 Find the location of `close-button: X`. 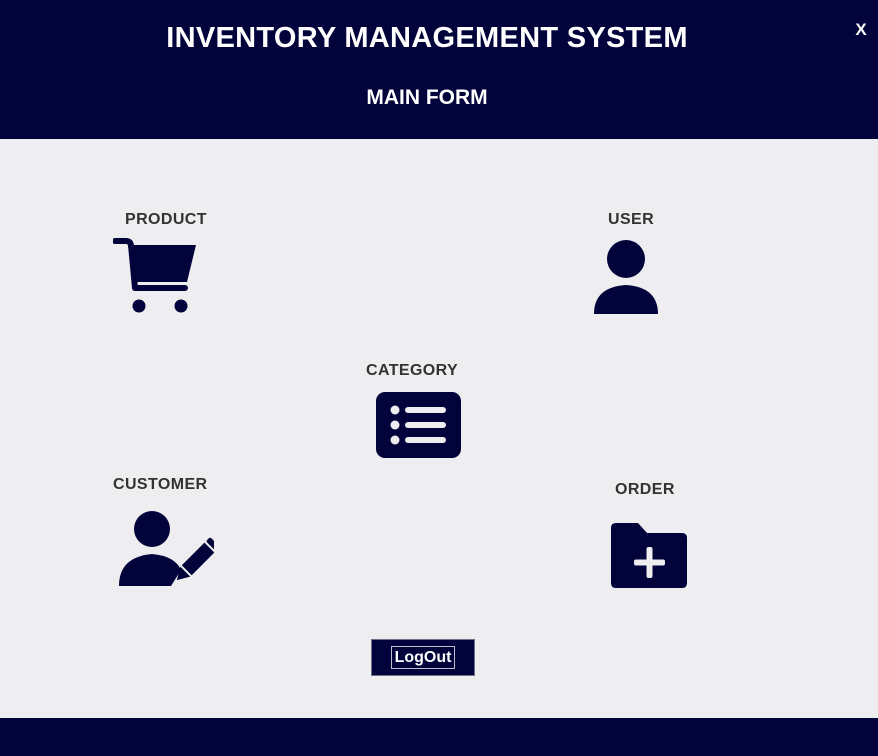

close-button: X is located at coordinates (861, 30).